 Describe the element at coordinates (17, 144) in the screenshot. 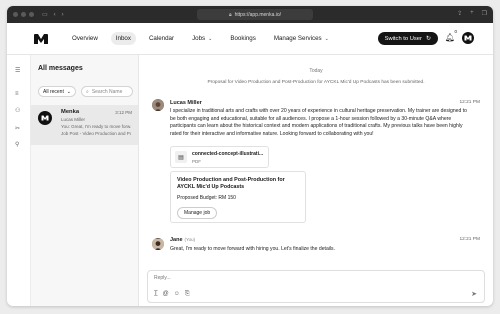

I see `add-user-icon: ⚲` at that location.